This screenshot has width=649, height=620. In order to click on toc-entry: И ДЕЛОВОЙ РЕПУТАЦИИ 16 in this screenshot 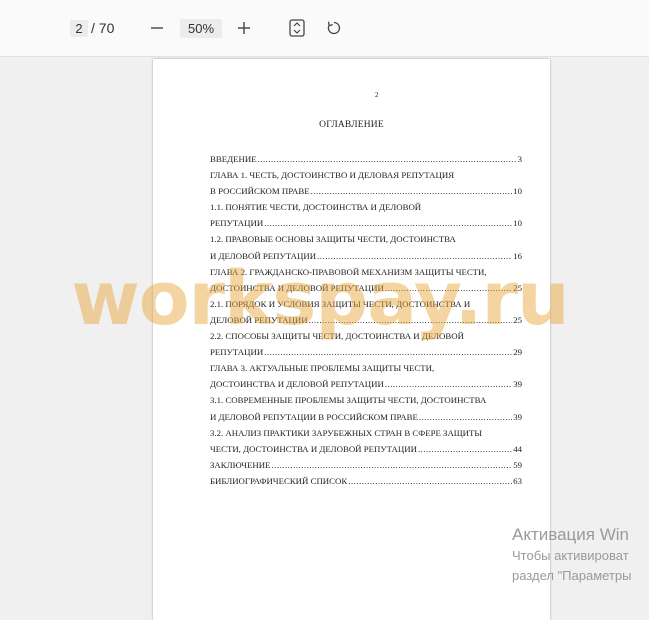, I will do `click(366, 256)`.